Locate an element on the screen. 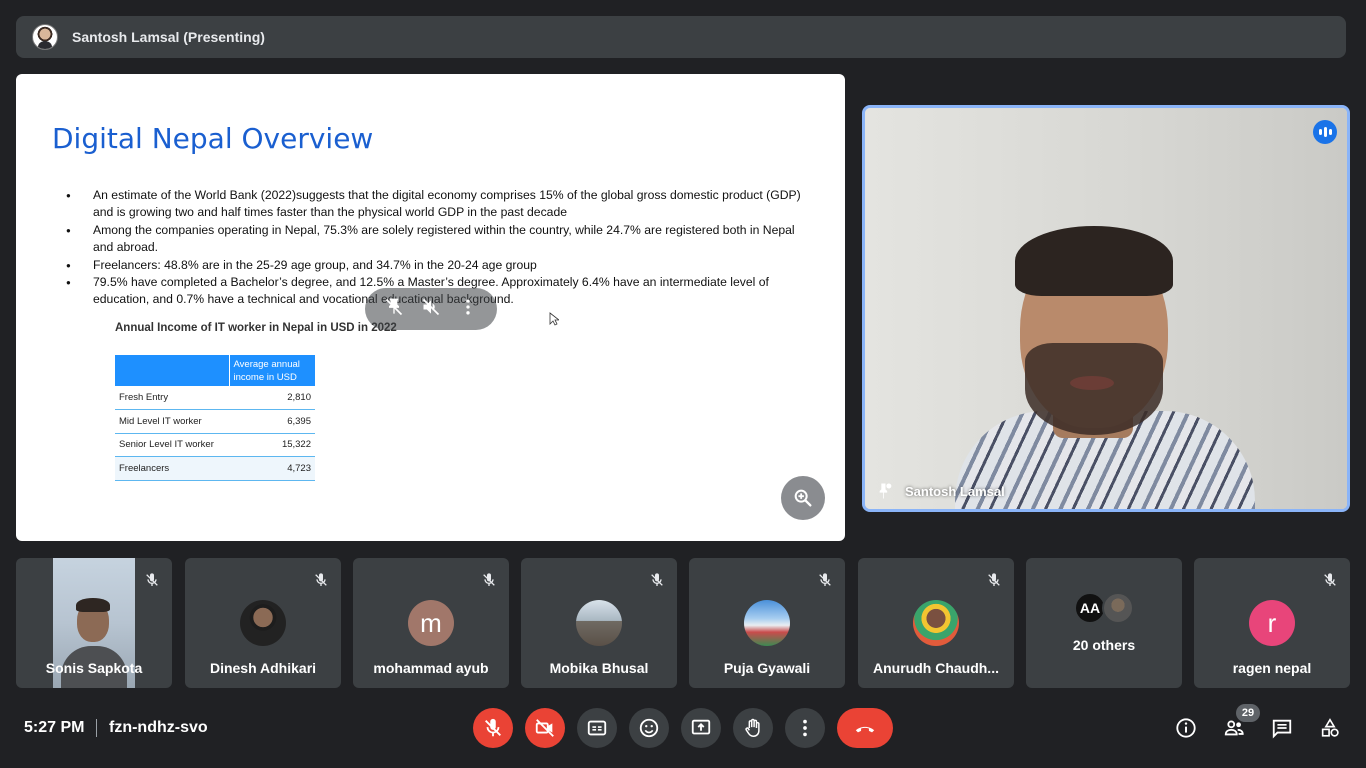 This screenshot has height=768, width=1366. mute-audio-icon is located at coordinates (431, 309).